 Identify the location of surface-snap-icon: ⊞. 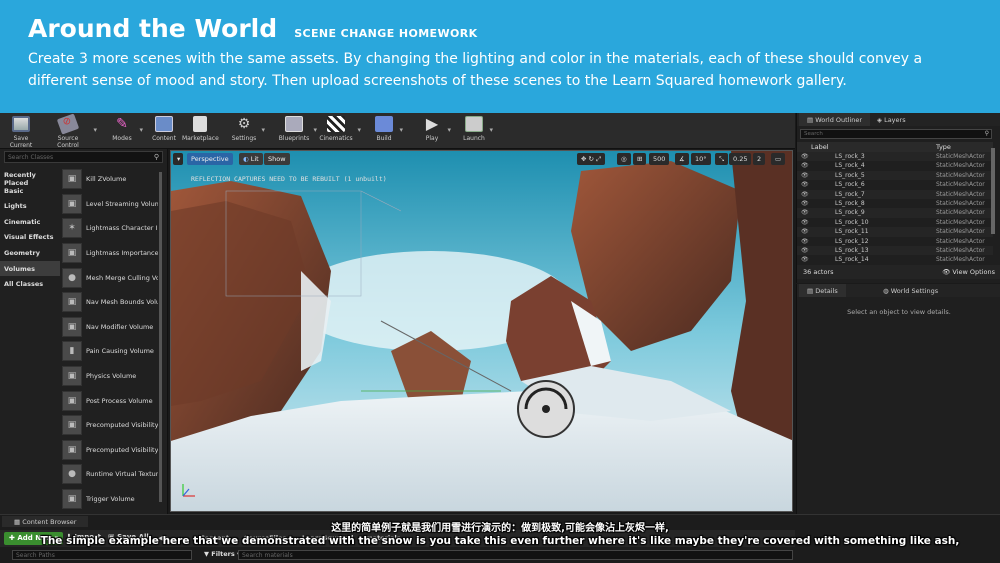
(640, 159).